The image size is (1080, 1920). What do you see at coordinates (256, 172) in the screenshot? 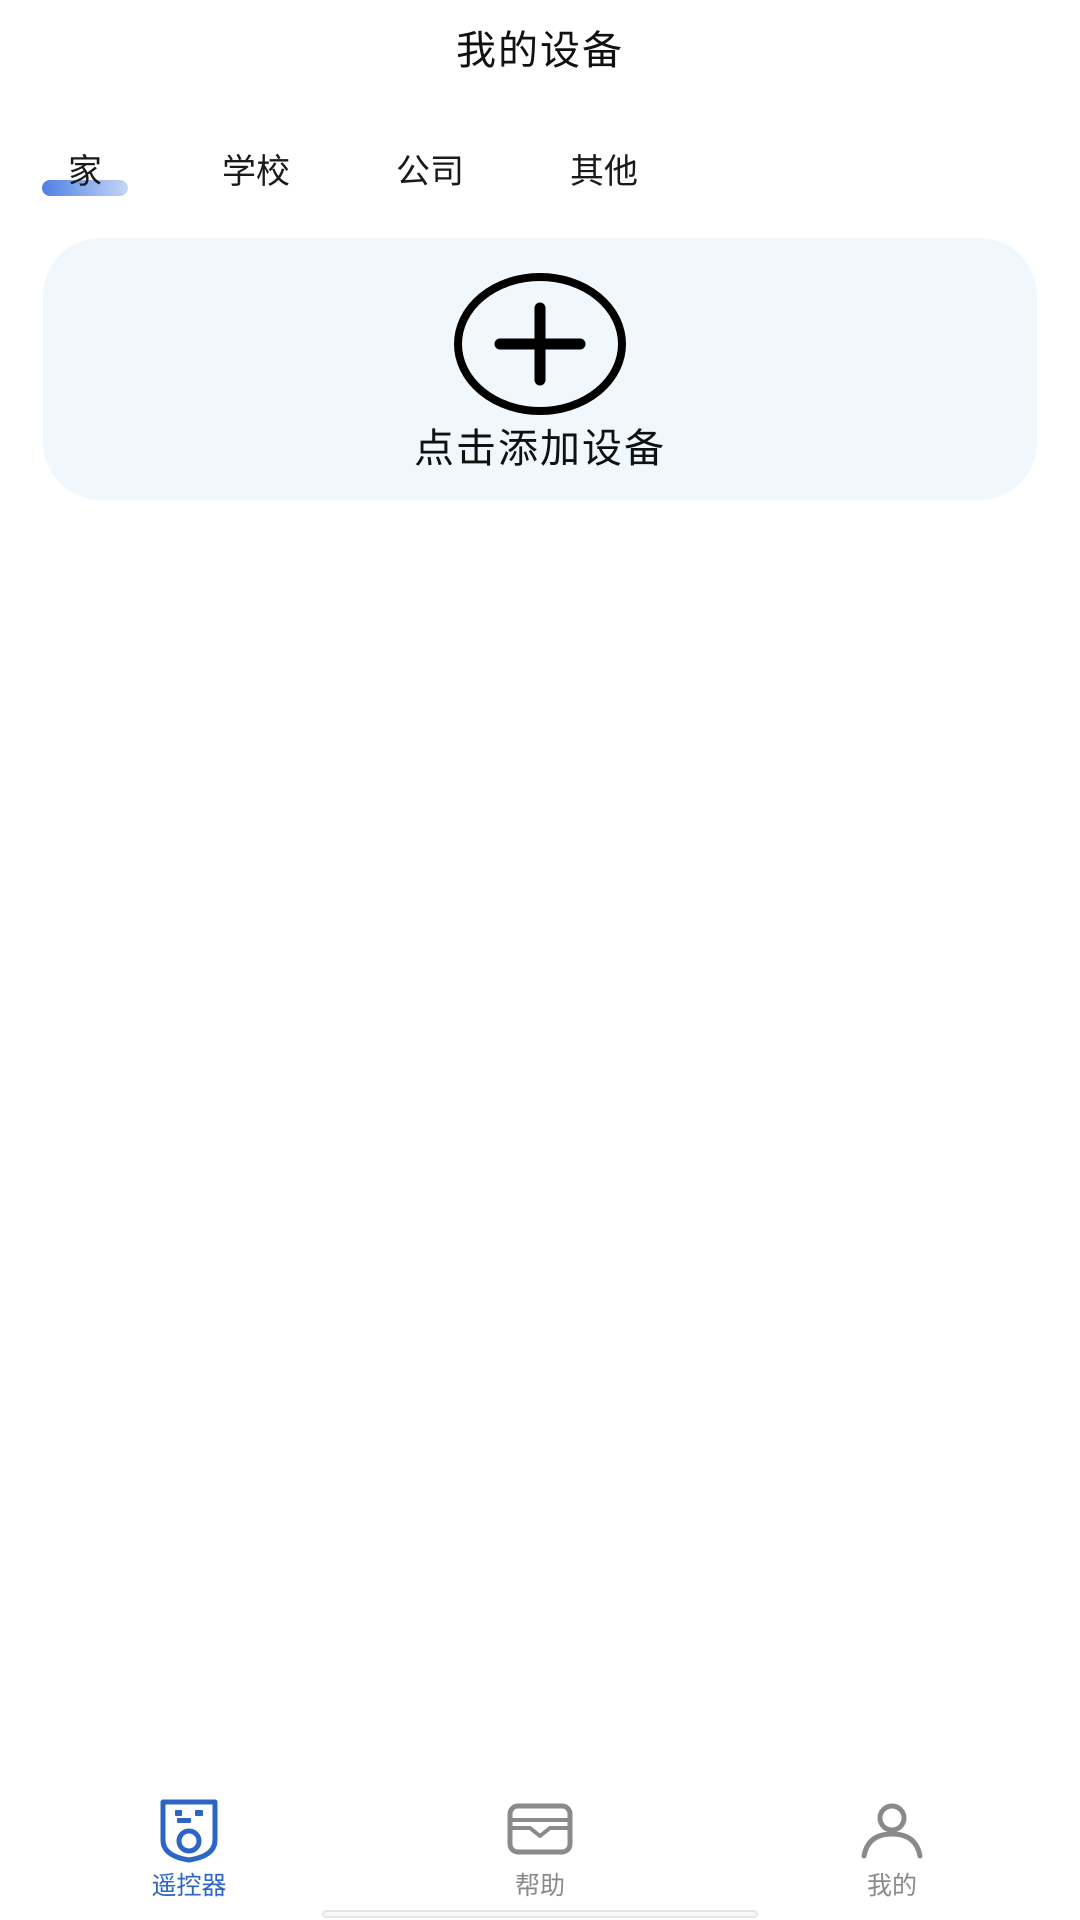
I see `tab-school-label: 学校` at bounding box center [256, 172].